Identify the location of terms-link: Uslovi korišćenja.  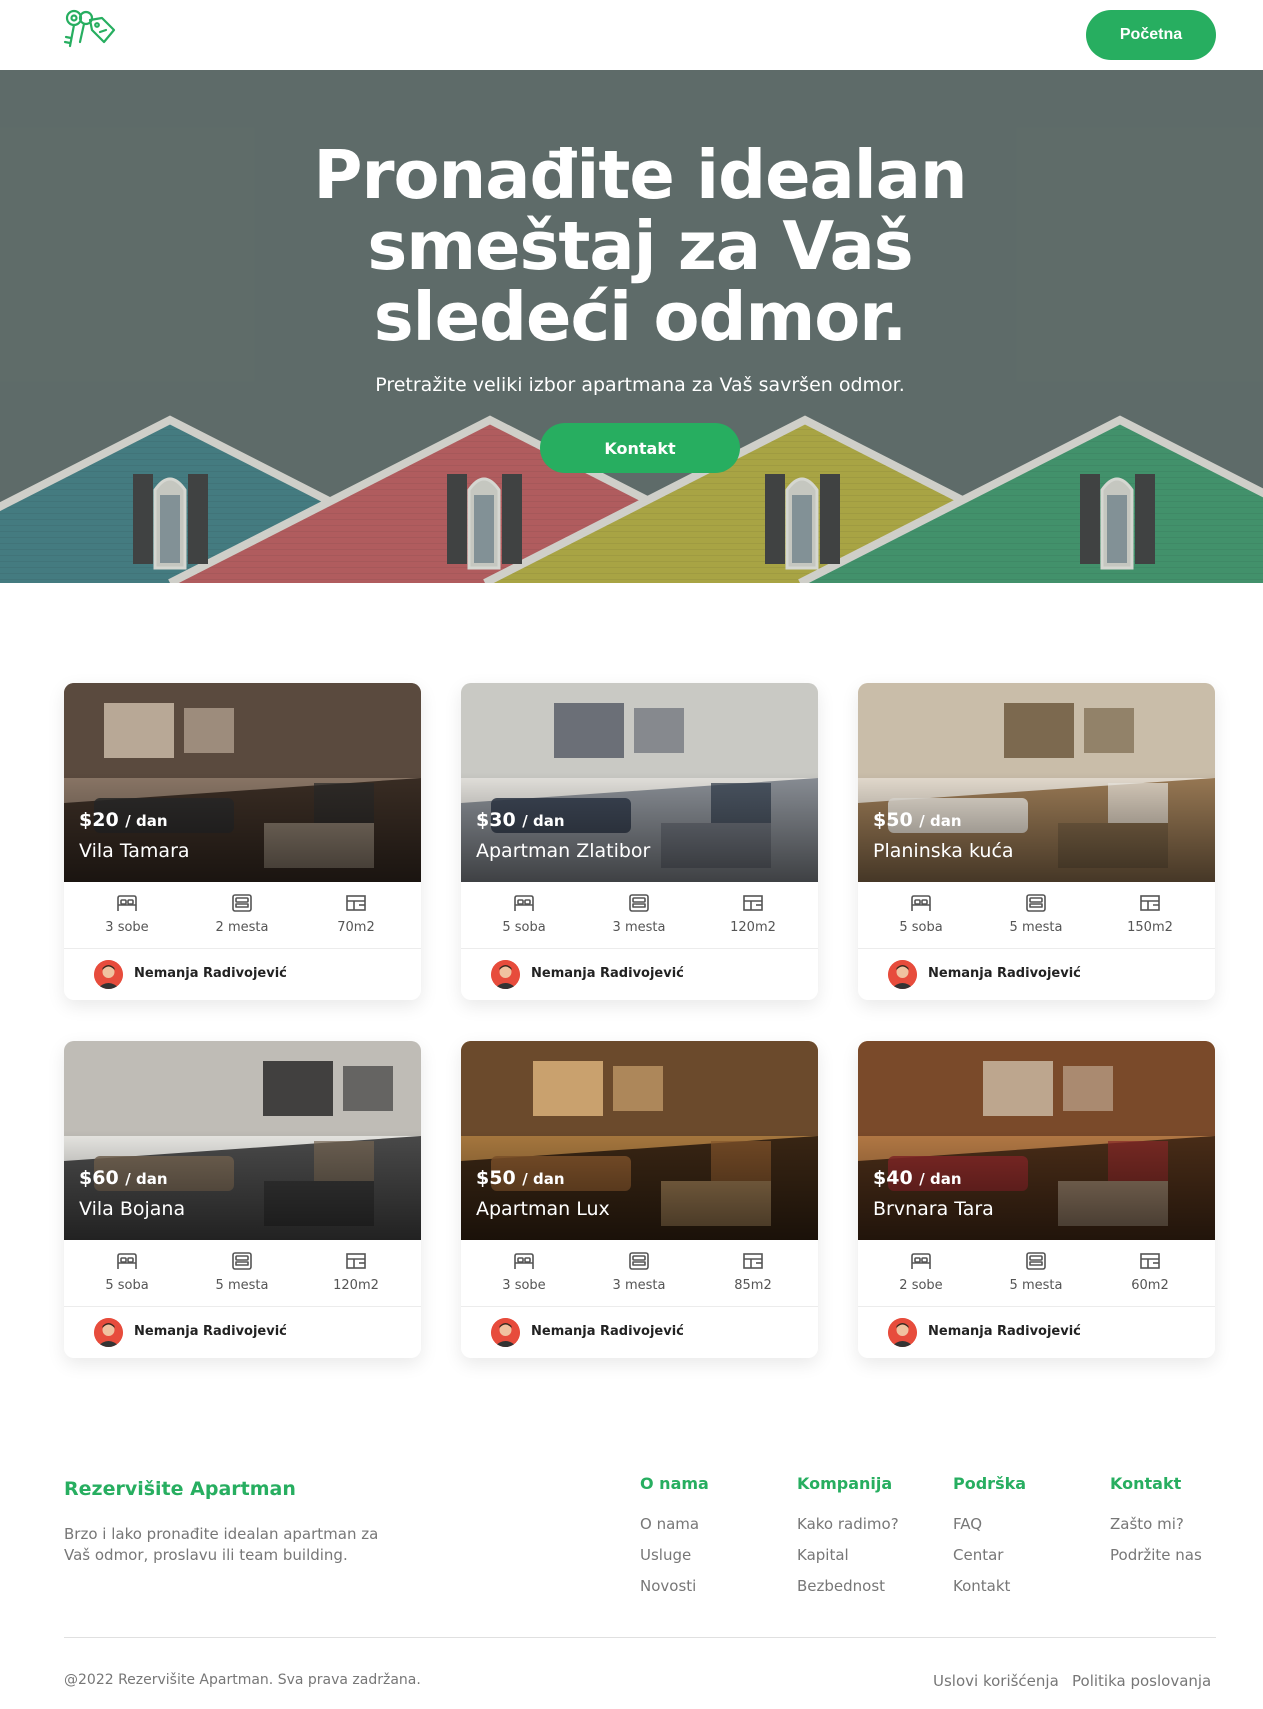
(996, 1681).